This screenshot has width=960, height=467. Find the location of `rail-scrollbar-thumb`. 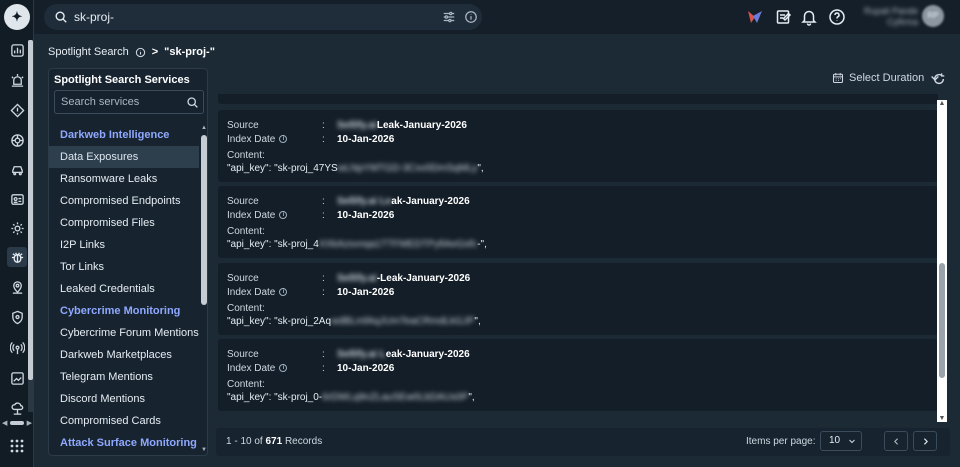

rail-scrollbar-thumb is located at coordinates (30, 210).